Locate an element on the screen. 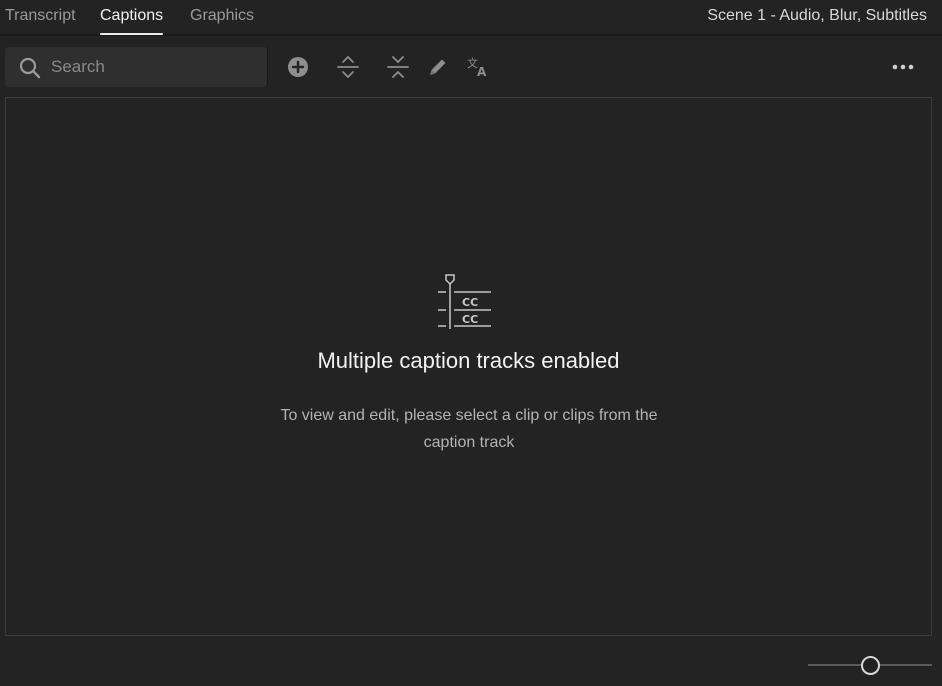 This screenshot has height=686, width=942. merge-captions-button is located at coordinates (398, 67).